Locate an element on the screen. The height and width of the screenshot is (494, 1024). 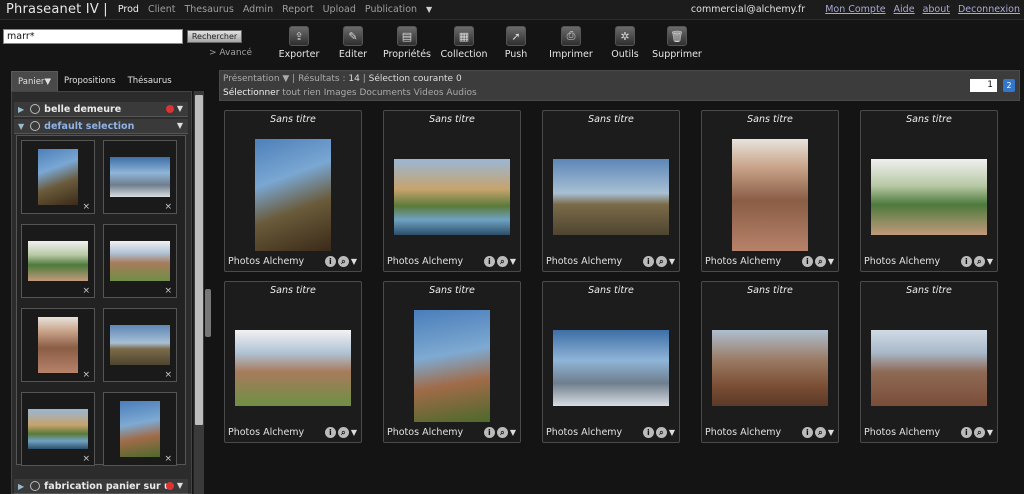
nav-thesaurus: Thesaurus is located at coordinates (208, 9).